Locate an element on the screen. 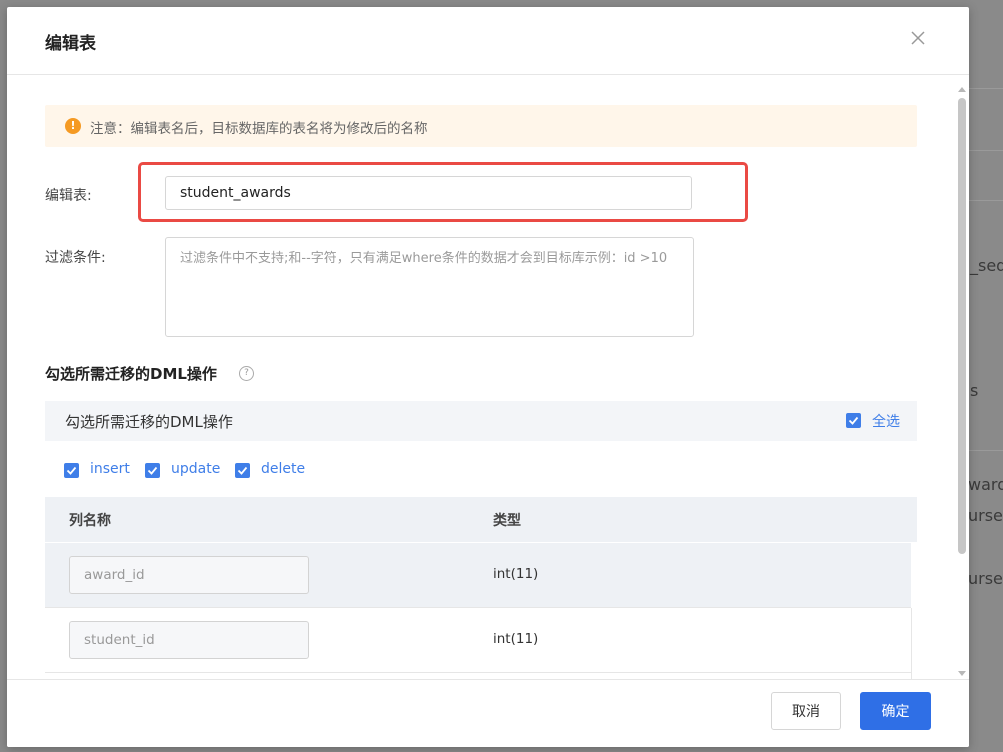 This screenshot has height=752, width=1003. scrollbar-thumb is located at coordinates (962, 326).